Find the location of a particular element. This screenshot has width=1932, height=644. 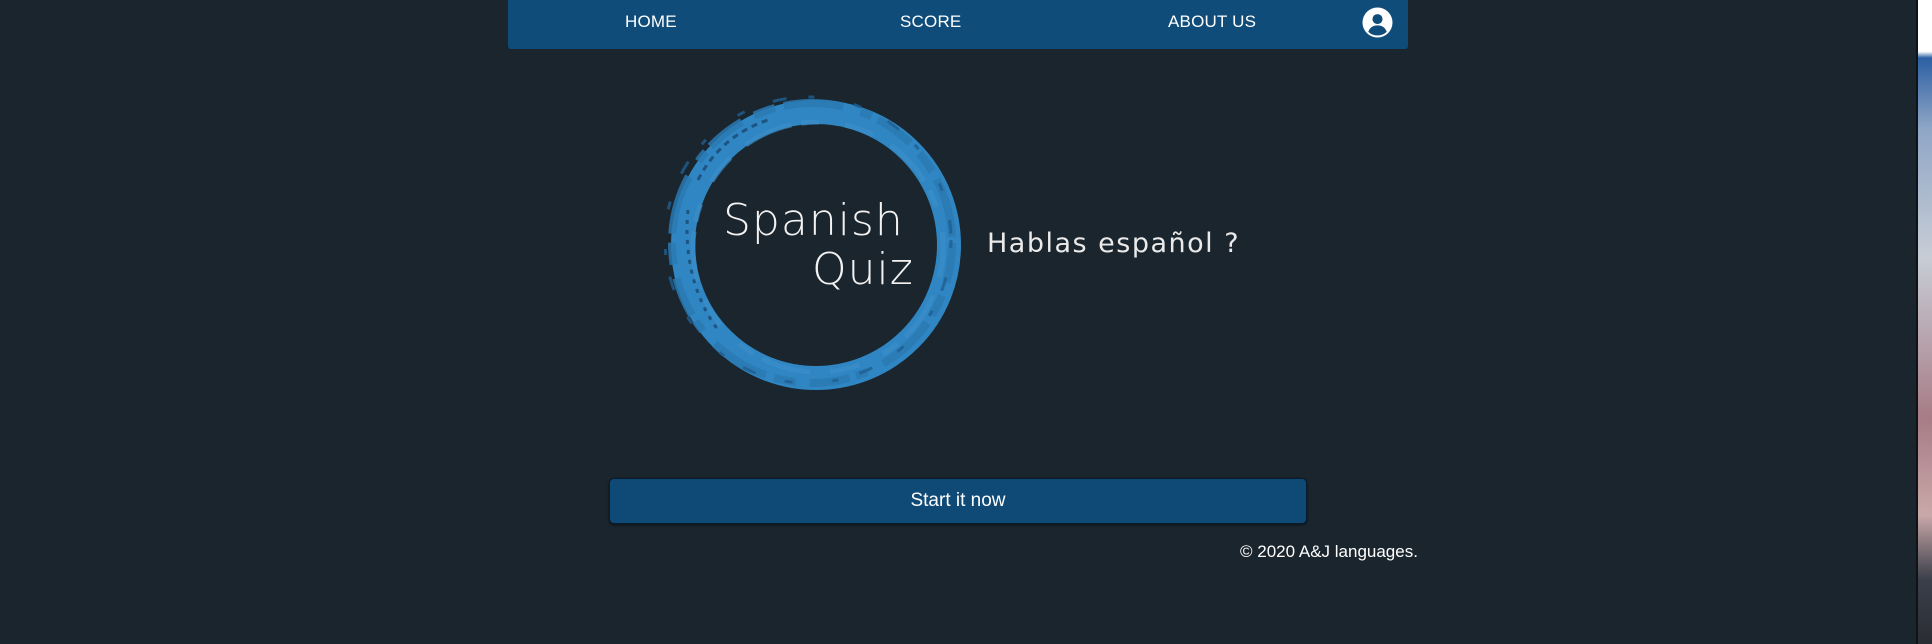

footer-copyright: © 2020 A&J languages. is located at coordinates (1329, 551).